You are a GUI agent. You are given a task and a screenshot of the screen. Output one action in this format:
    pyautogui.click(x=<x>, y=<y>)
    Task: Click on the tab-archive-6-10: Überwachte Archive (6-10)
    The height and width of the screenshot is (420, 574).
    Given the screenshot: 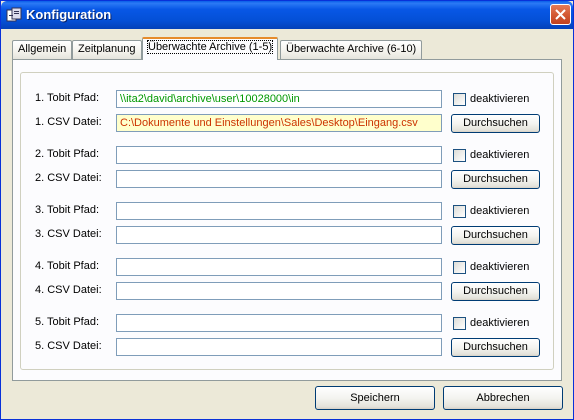 What is the action you would take?
    pyautogui.click(x=351, y=49)
    